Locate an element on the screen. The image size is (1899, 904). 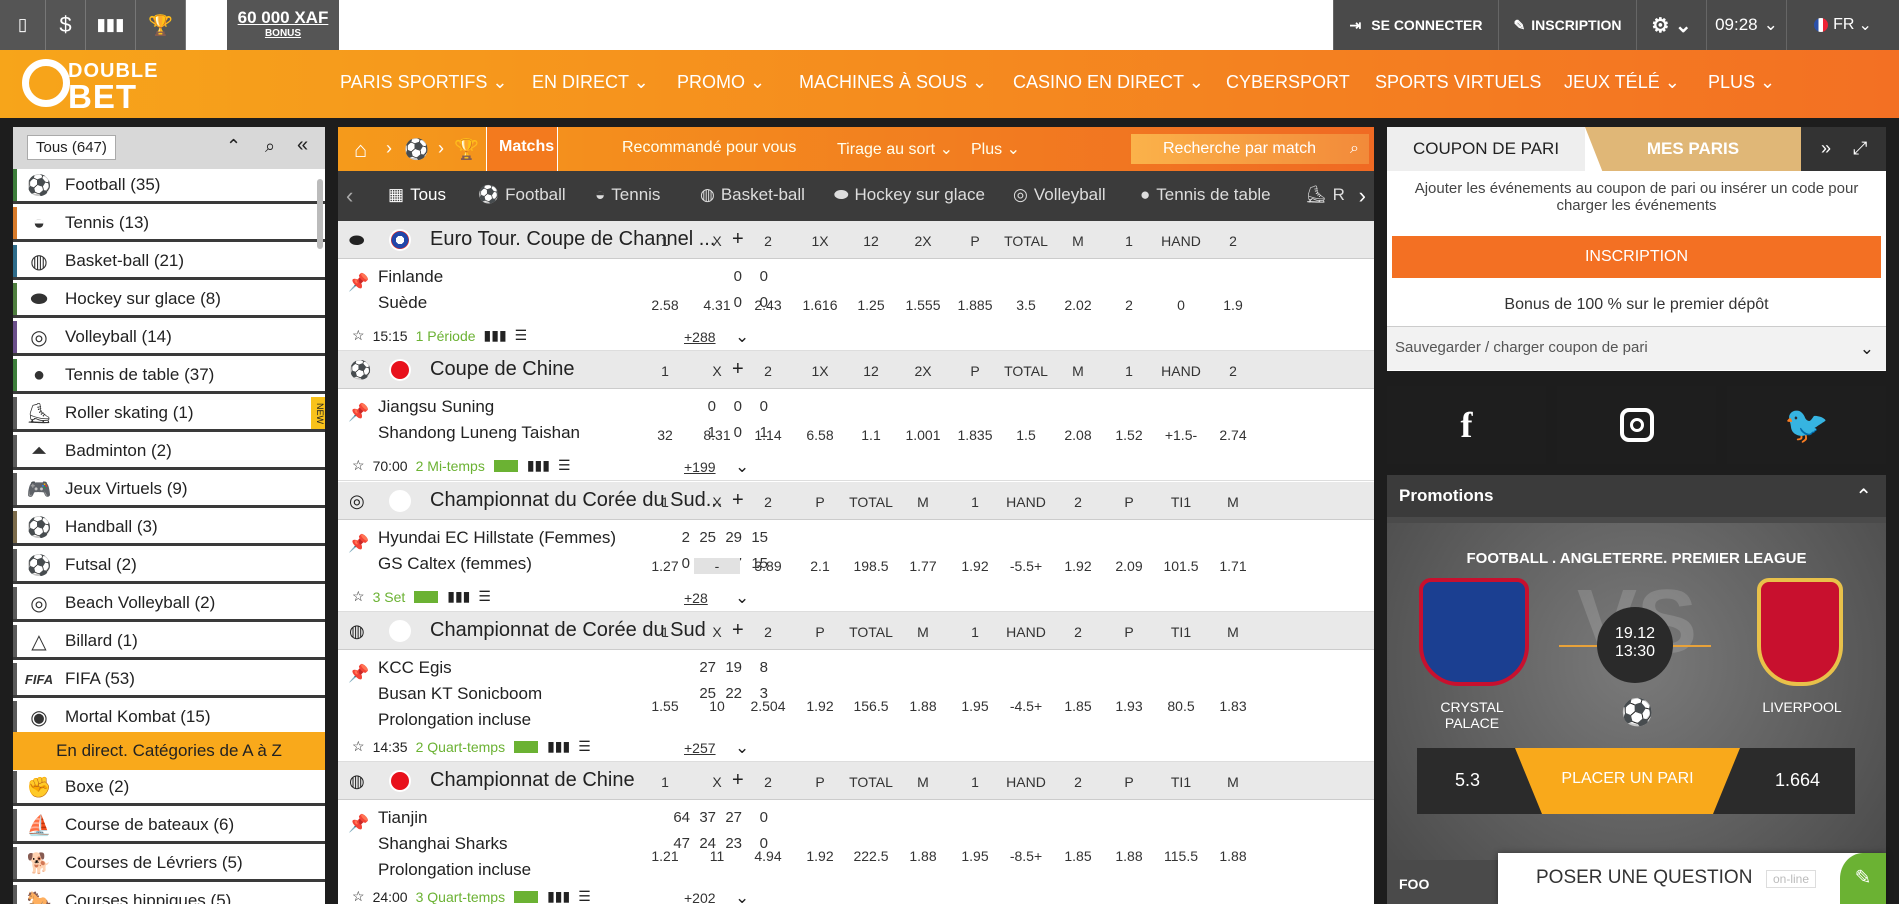
more-markets-link: +202 is located at coordinates (700, 897).